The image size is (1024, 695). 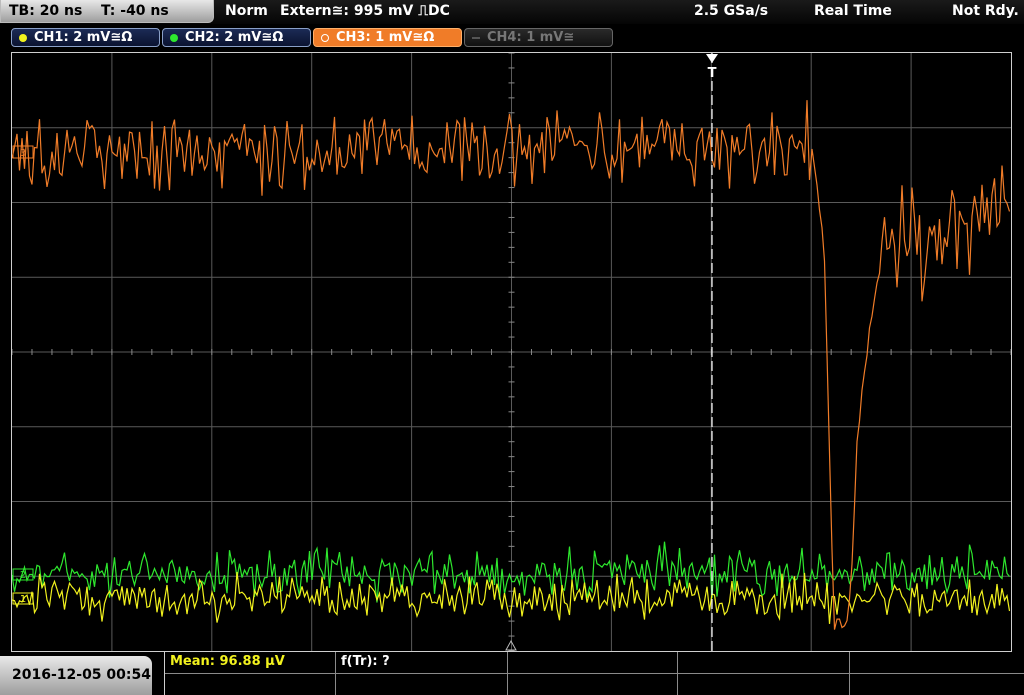 I want to click on ch3-marker-label: 3, so click(x=23, y=153).